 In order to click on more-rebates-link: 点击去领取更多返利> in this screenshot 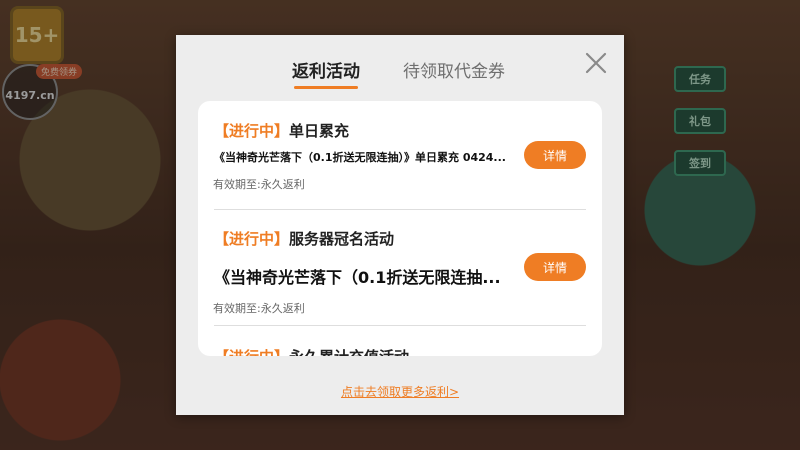, I will do `click(400, 391)`.